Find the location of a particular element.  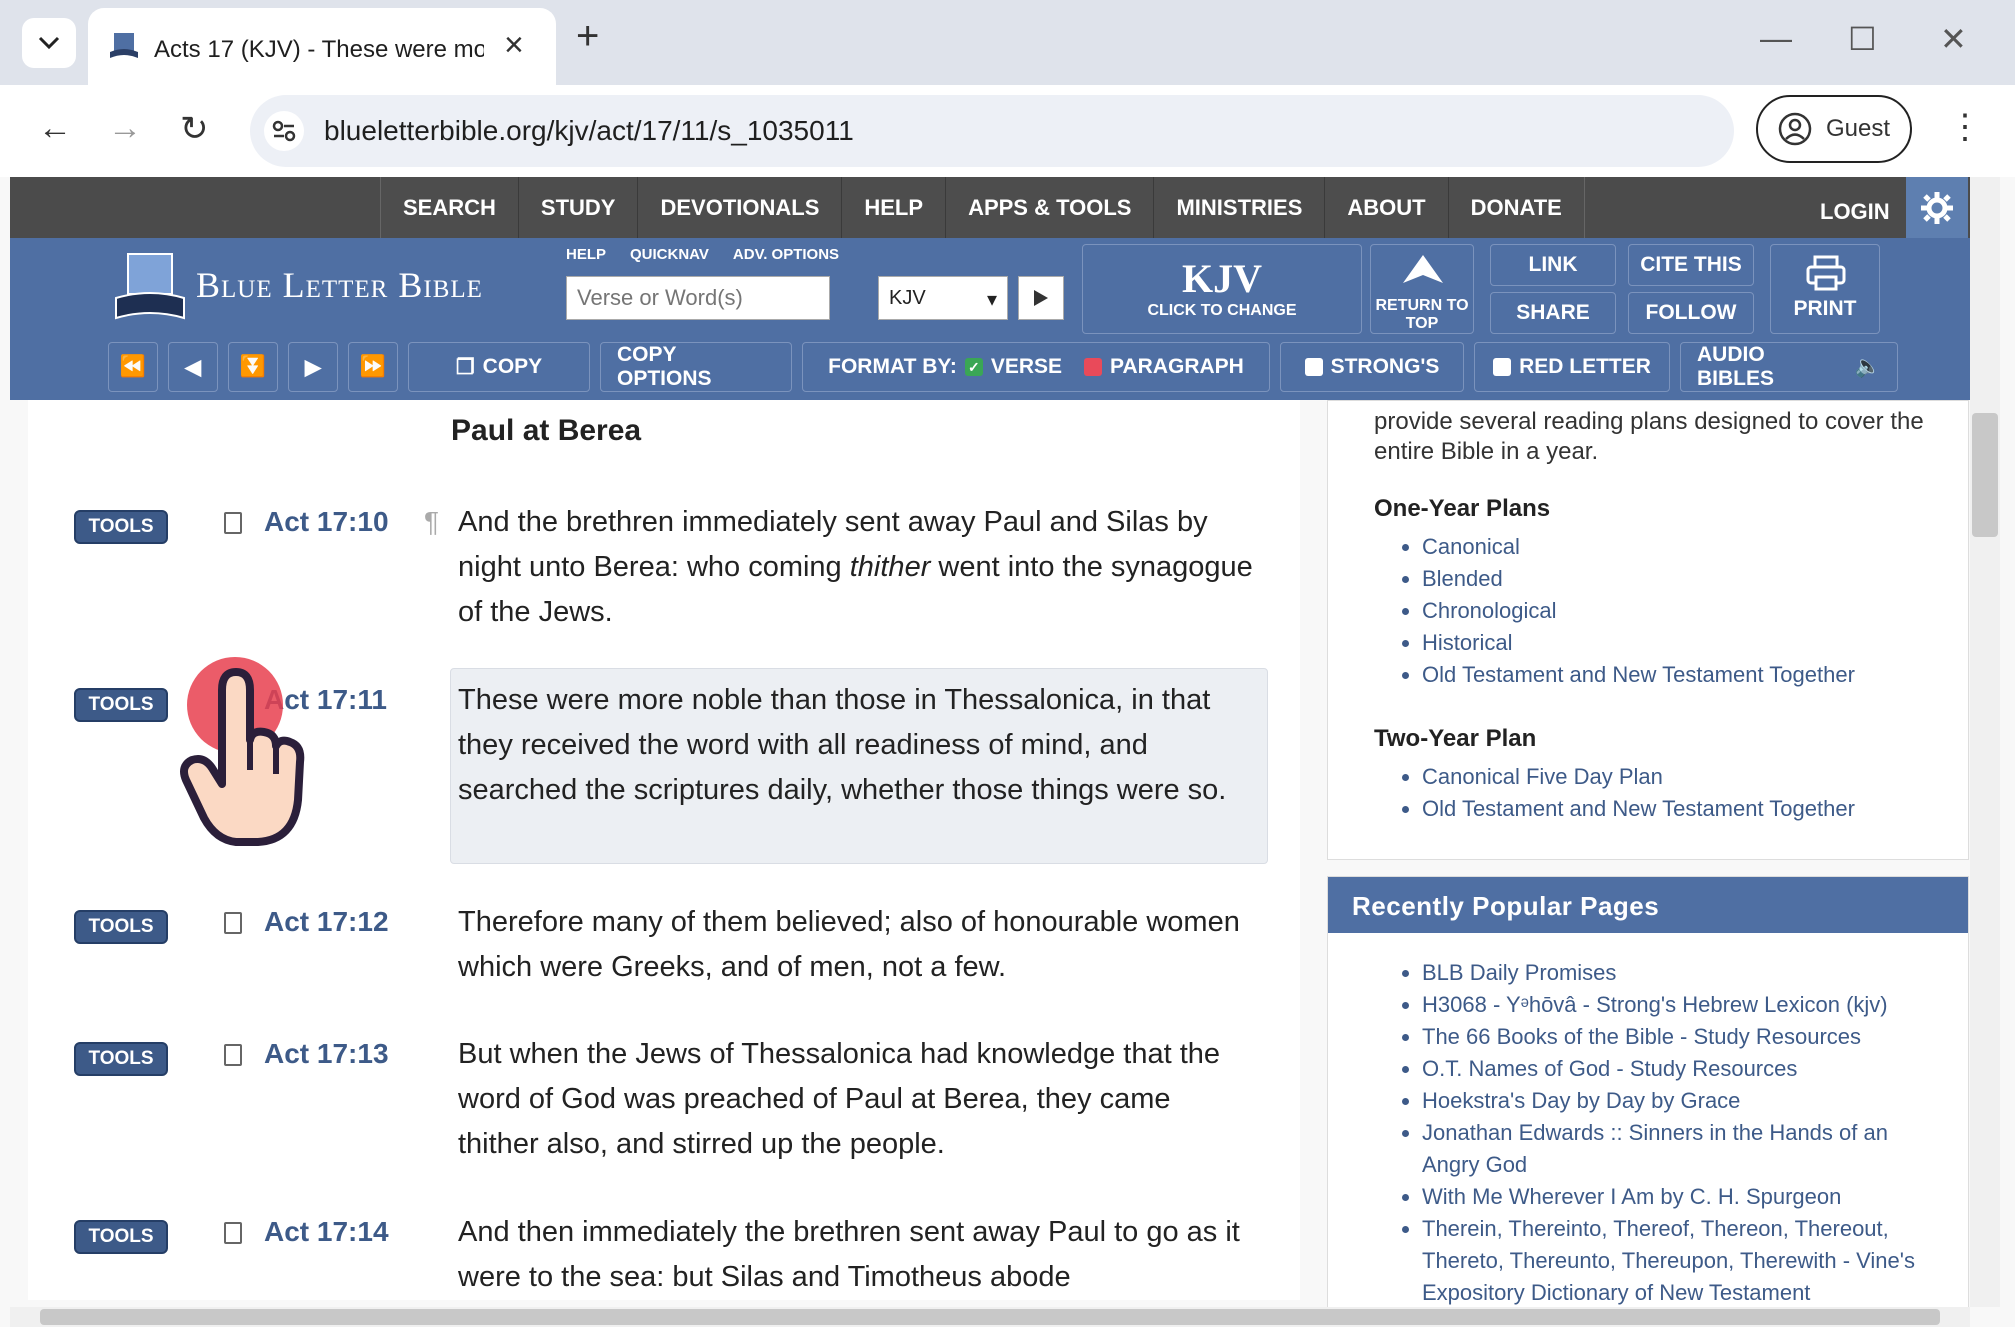

search-options: HELP QUICKNAV ADV. OPTIONS is located at coordinates (702, 254).